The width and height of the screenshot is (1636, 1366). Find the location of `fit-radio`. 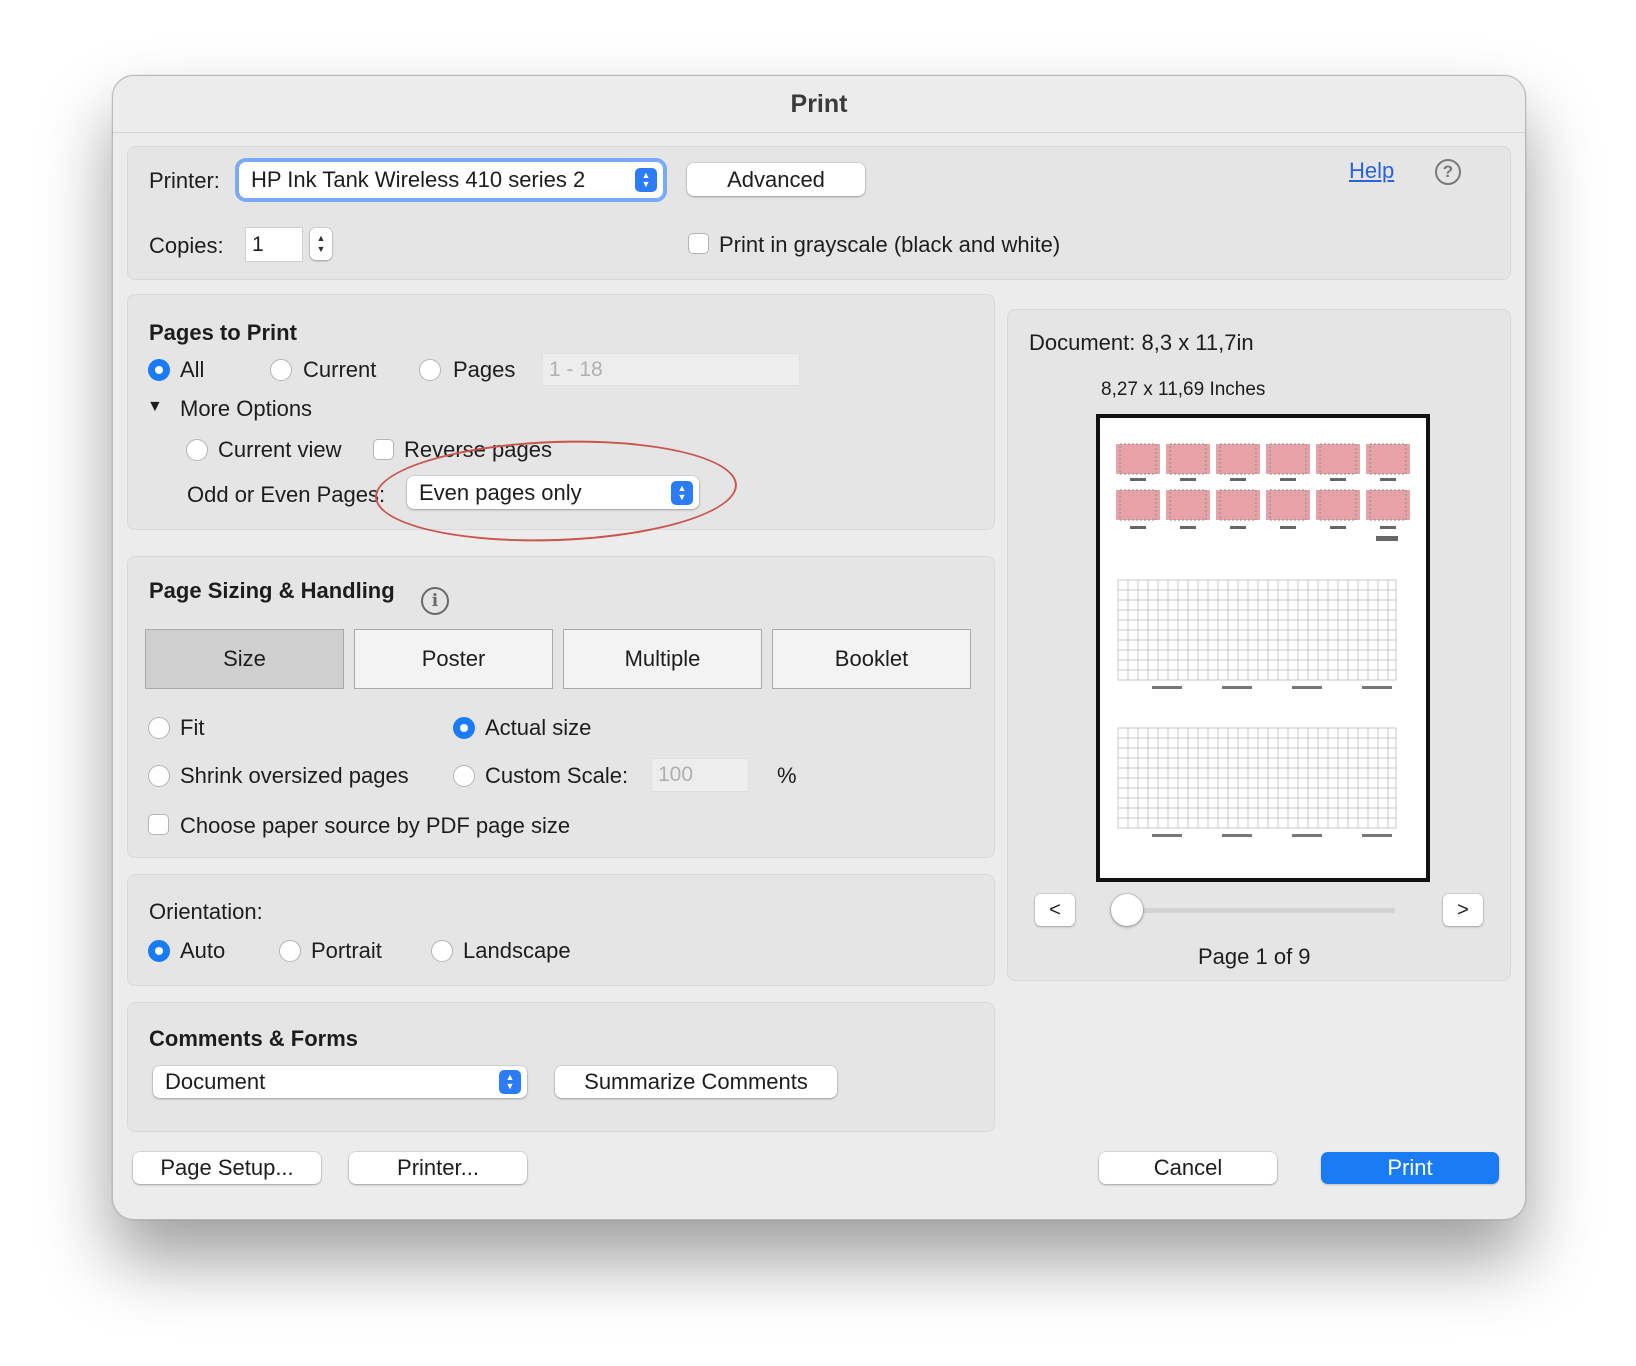

fit-radio is located at coordinates (159, 728).